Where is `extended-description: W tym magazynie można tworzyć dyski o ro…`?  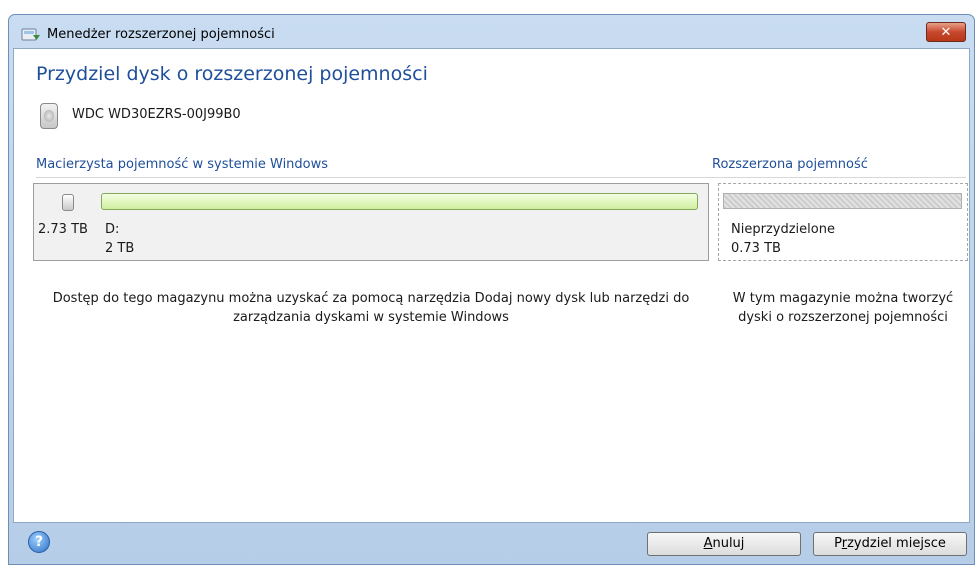 extended-description: W tym magazynie można tworzyć dyski o ro… is located at coordinates (843, 308).